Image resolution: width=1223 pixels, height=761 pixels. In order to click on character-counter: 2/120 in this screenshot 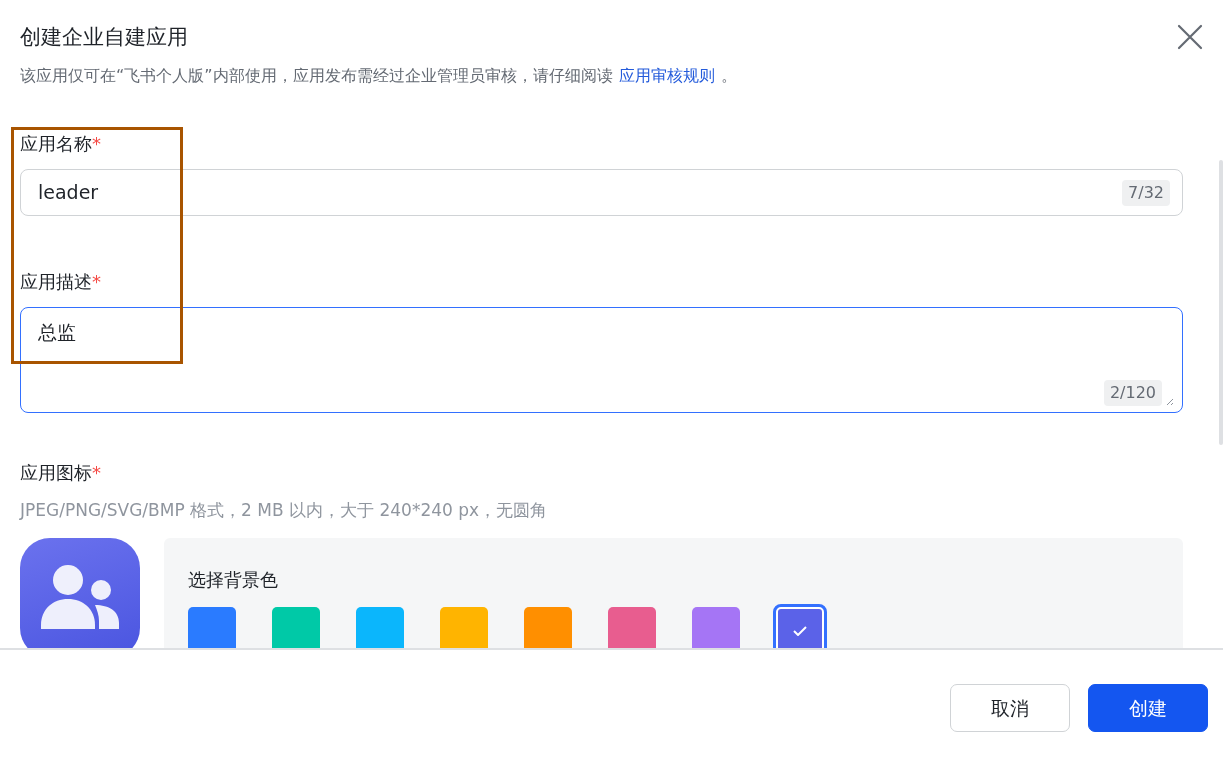, I will do `click(1132, 393)`.